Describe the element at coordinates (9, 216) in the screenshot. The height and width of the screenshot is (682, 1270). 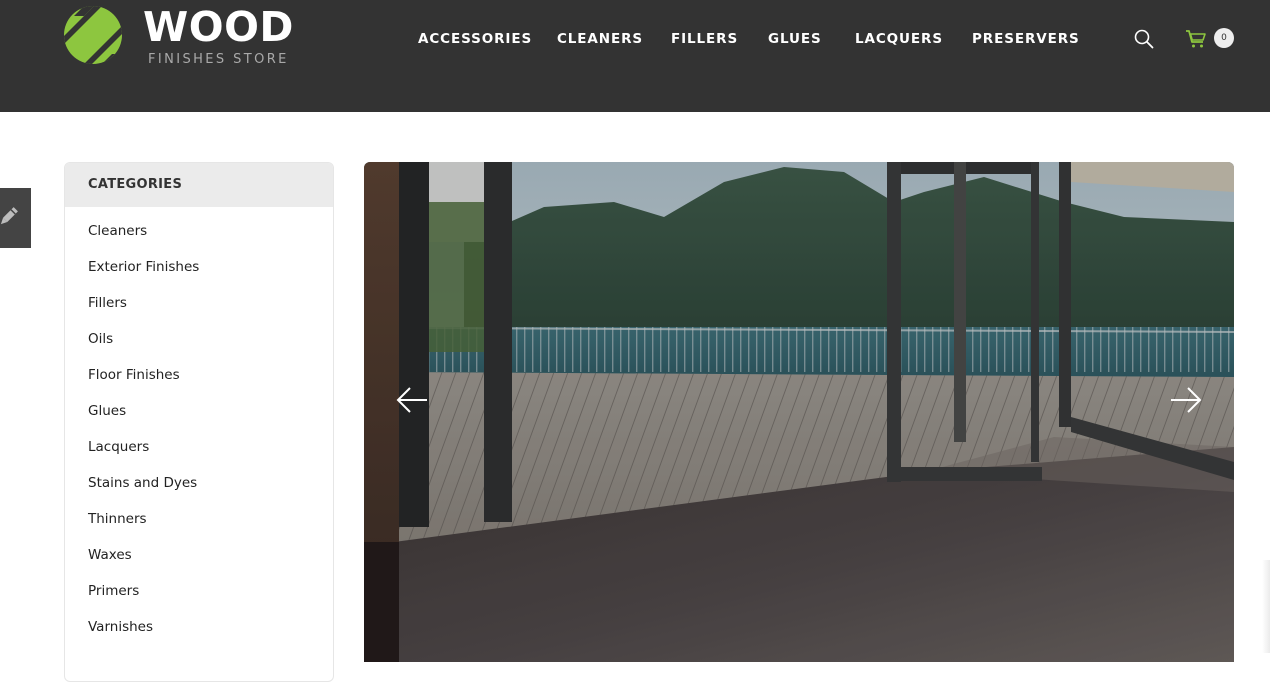
I see `pencil-icon` at that location.